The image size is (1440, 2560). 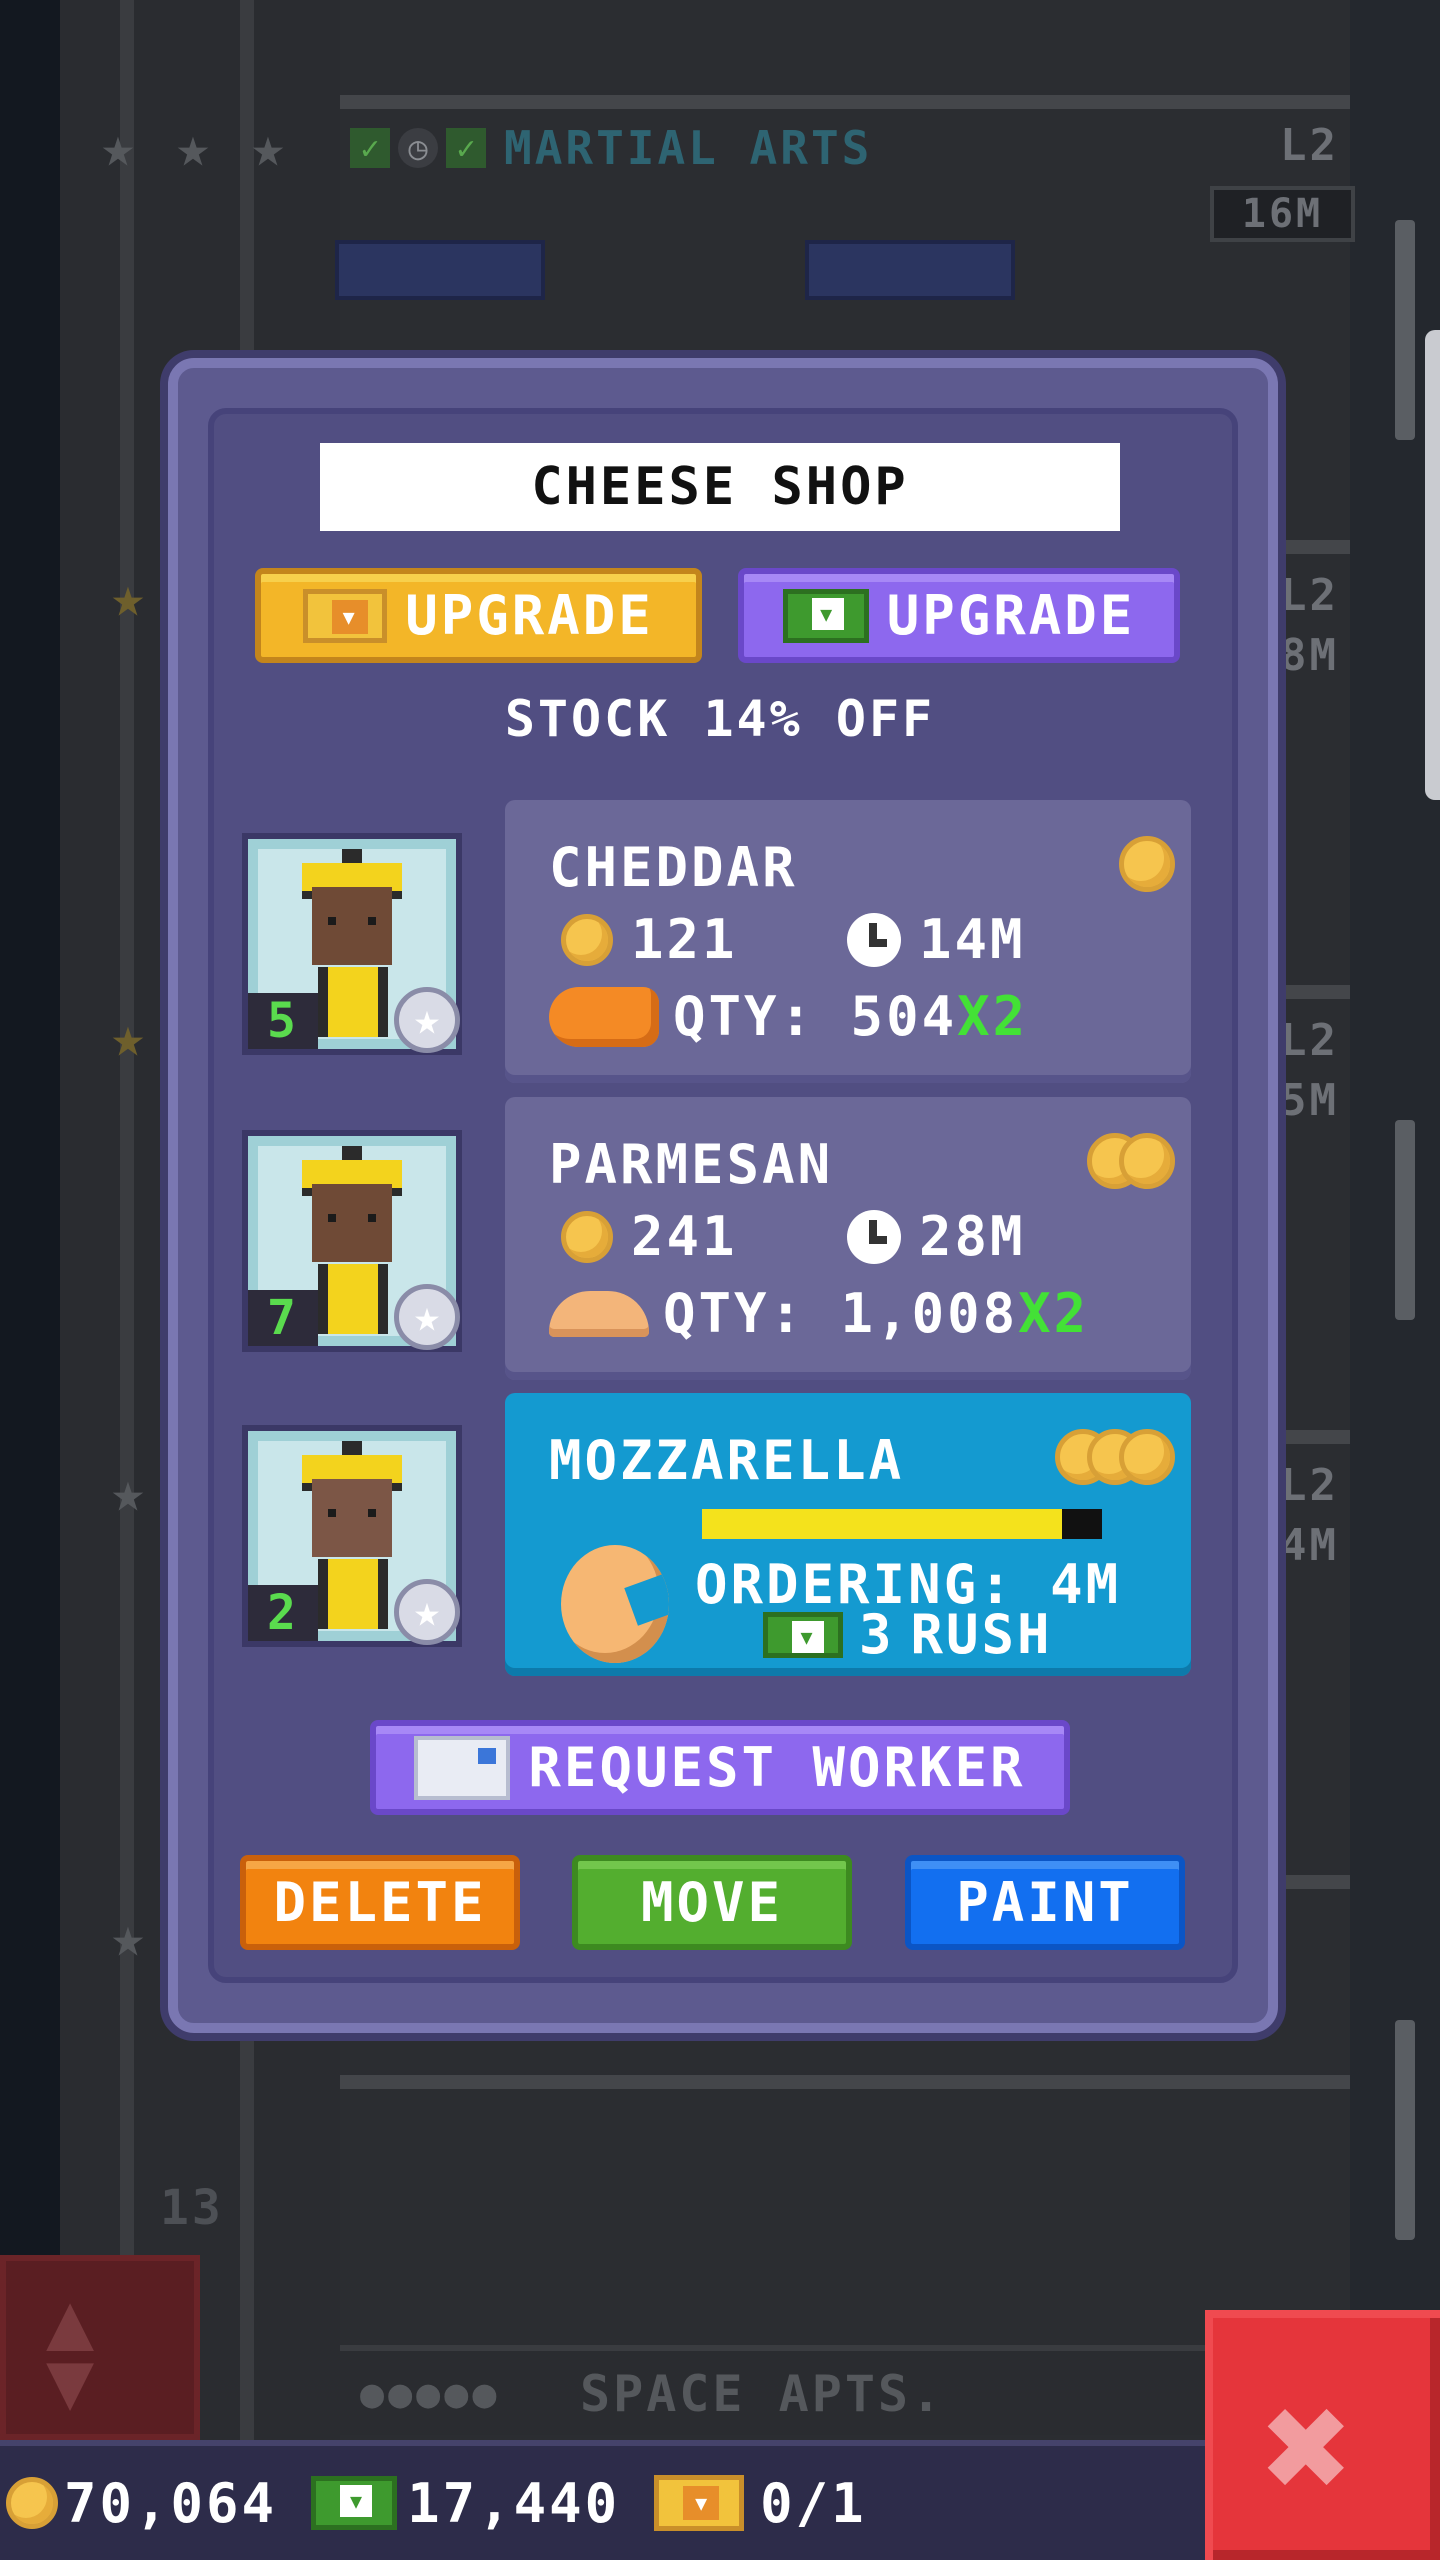 I want to click on product-cost: 121, so click(x=649, y=939).